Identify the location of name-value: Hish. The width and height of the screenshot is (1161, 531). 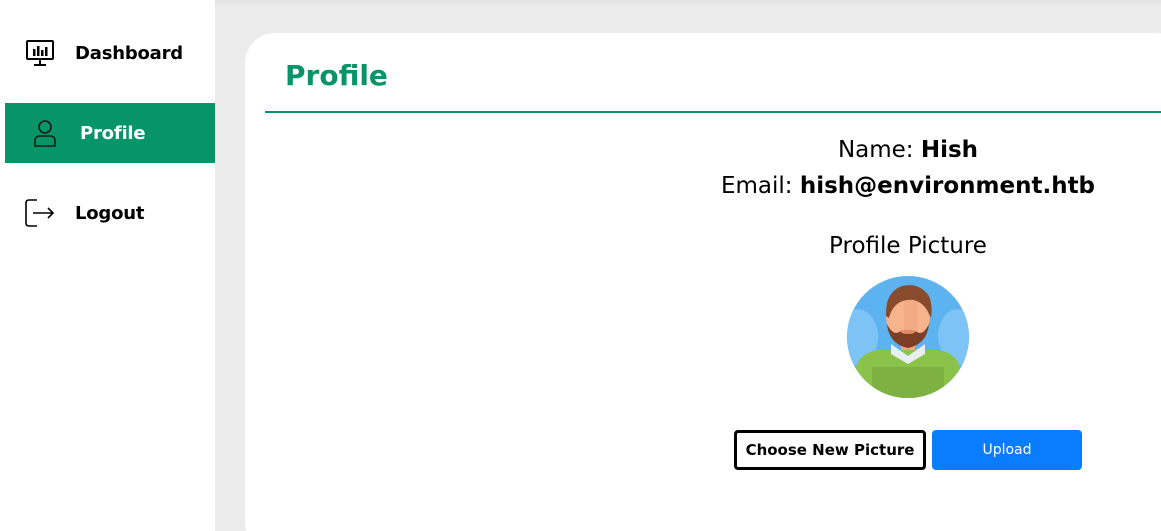
(949, 150).